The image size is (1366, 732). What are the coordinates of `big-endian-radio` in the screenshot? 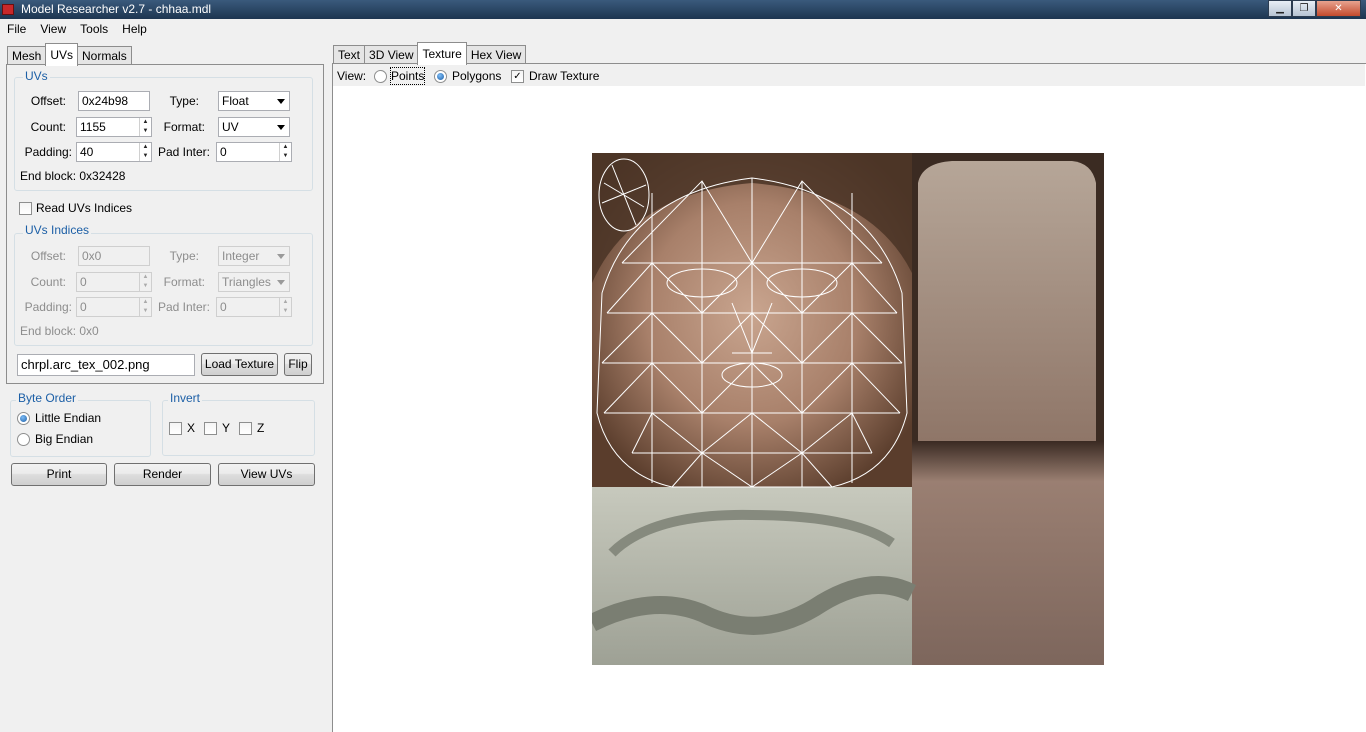 It's located at (23, 439).